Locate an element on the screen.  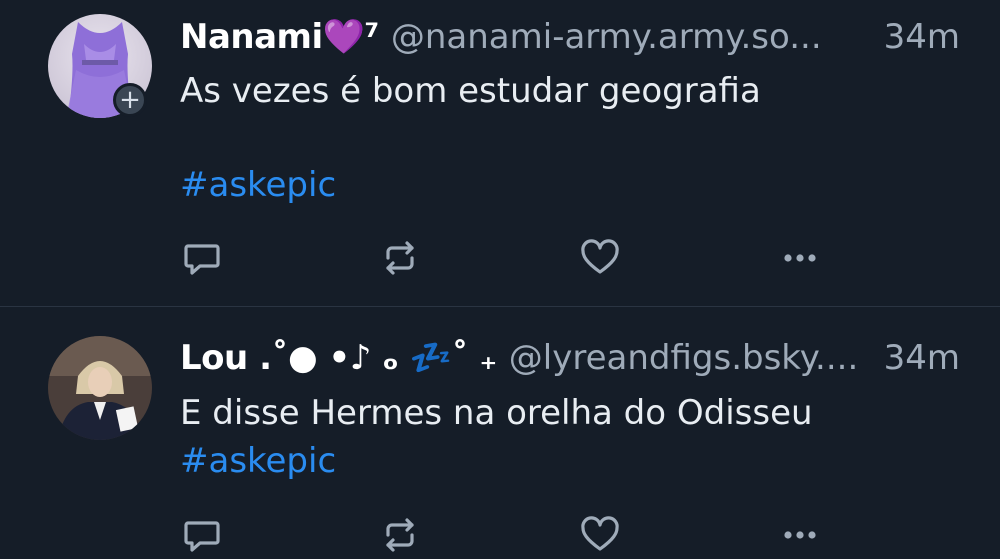
post-text: As vezes é bom estudar geografia is located at coordinates (470, 91).